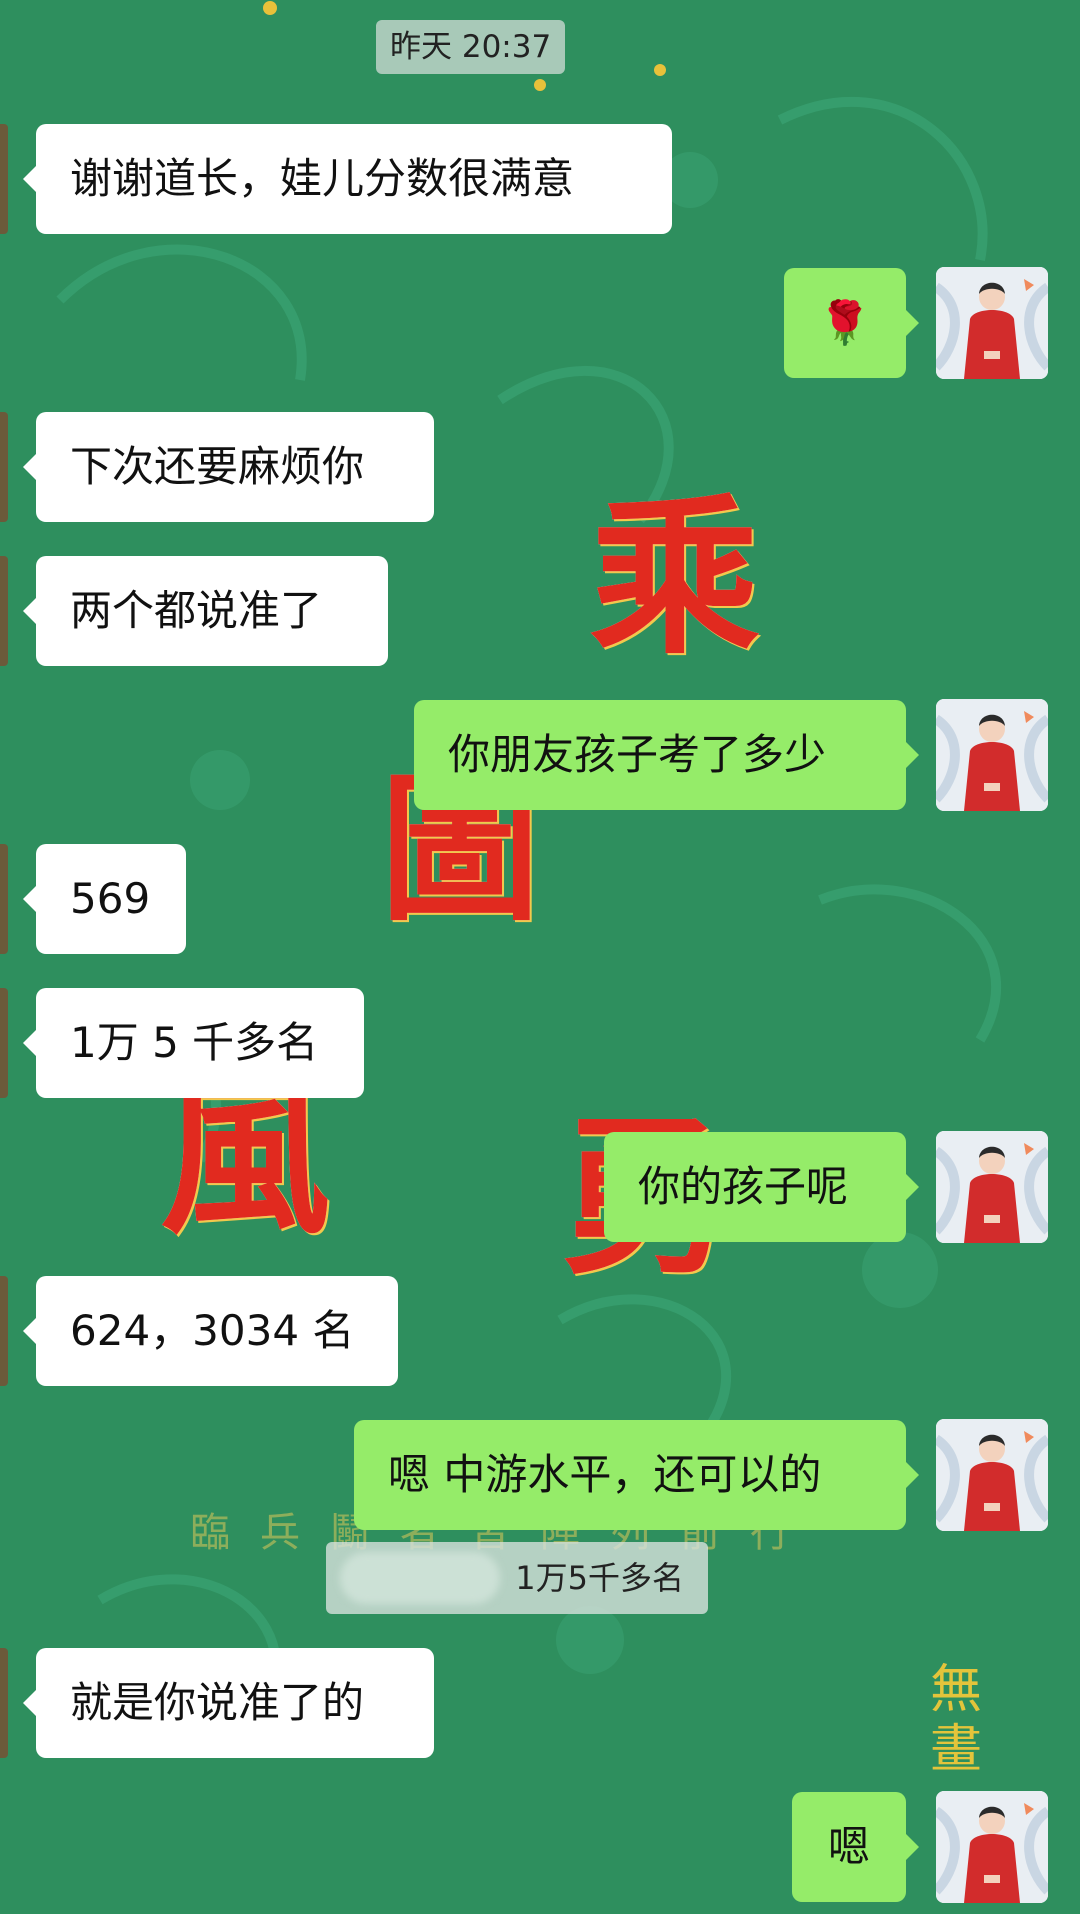 The height and width of the screenshot is (1914, 1080). I want to click on message-bubble: 谢谢道长，娃儿分数很满意, so click(347, 179).